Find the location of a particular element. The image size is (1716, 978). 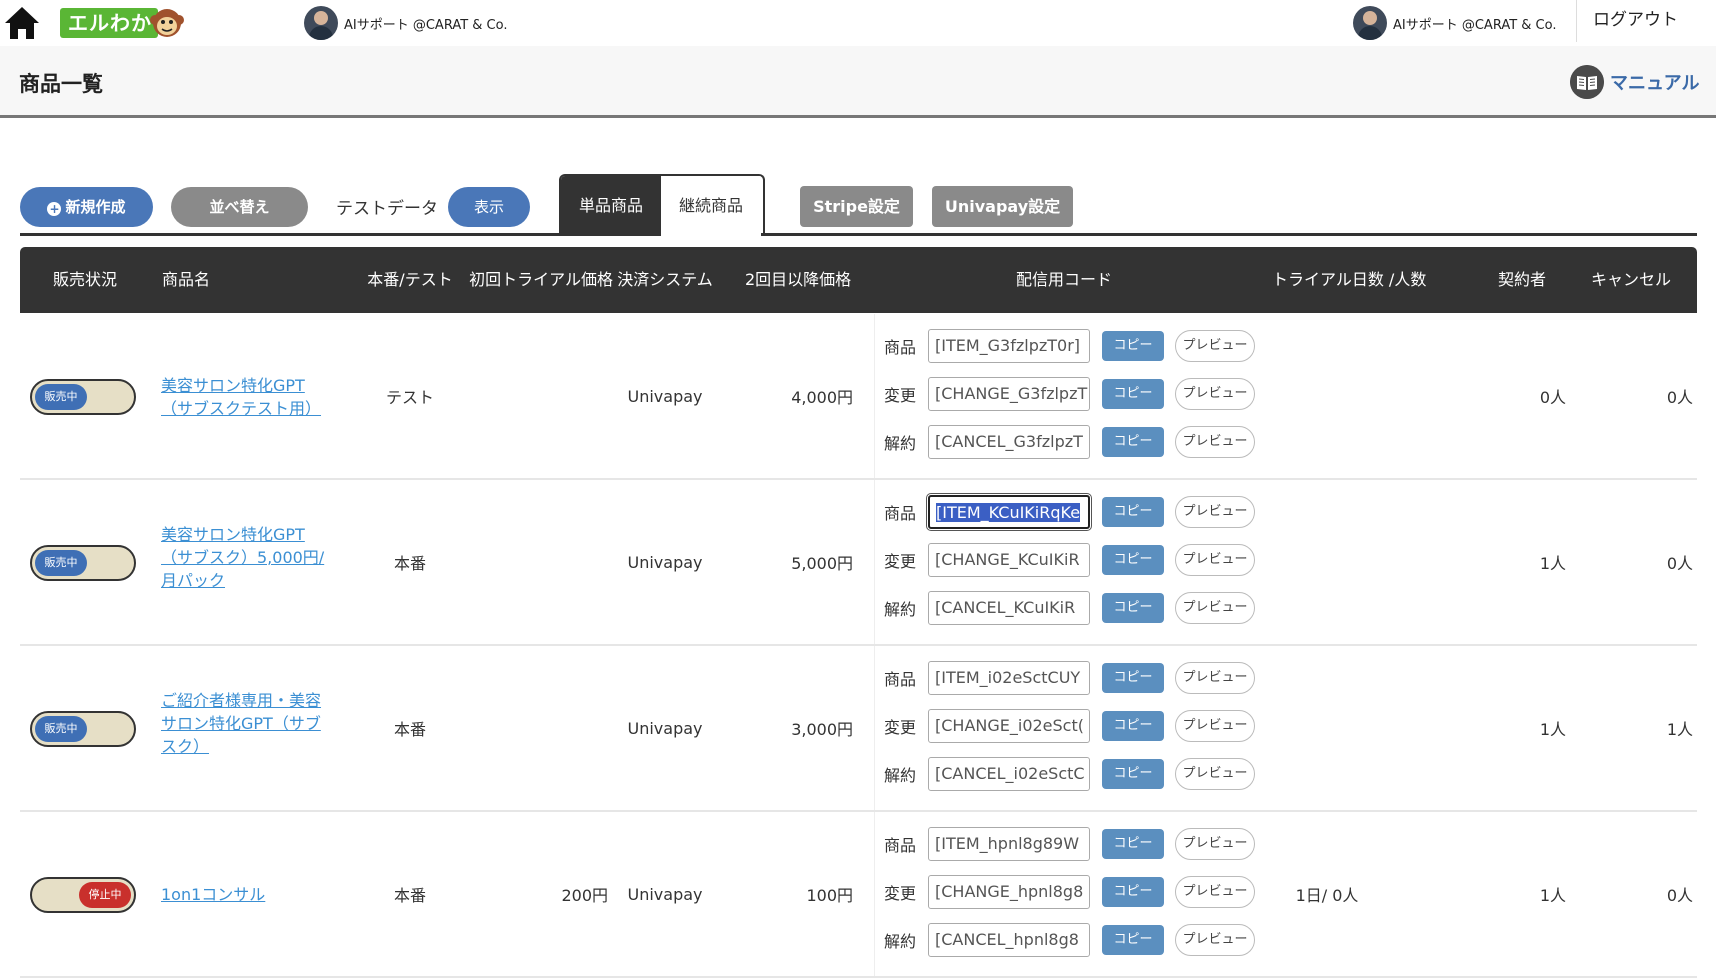

logo-text: エルわか is located at coordinates (109, 23).